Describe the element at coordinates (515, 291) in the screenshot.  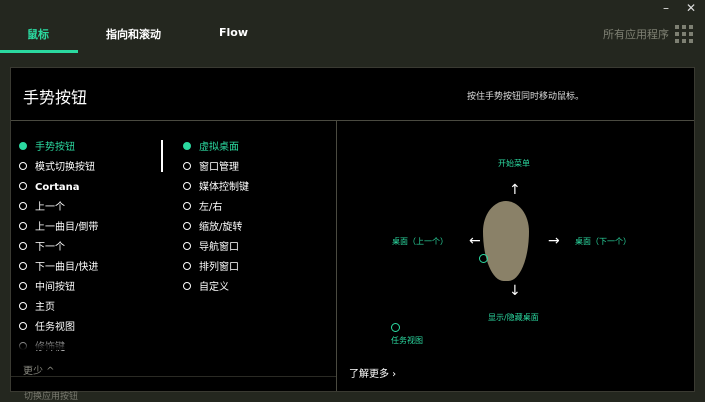
I see `arrow-down-icon: ↓` at that location.